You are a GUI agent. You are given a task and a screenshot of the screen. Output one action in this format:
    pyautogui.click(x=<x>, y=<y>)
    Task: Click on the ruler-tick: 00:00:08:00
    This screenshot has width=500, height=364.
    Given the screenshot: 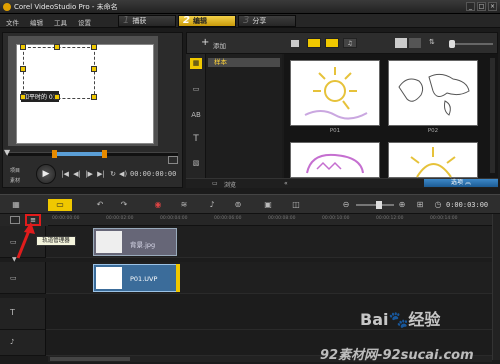 What is the action you would take?
    pyautogui.click(x=282, y=218)
    